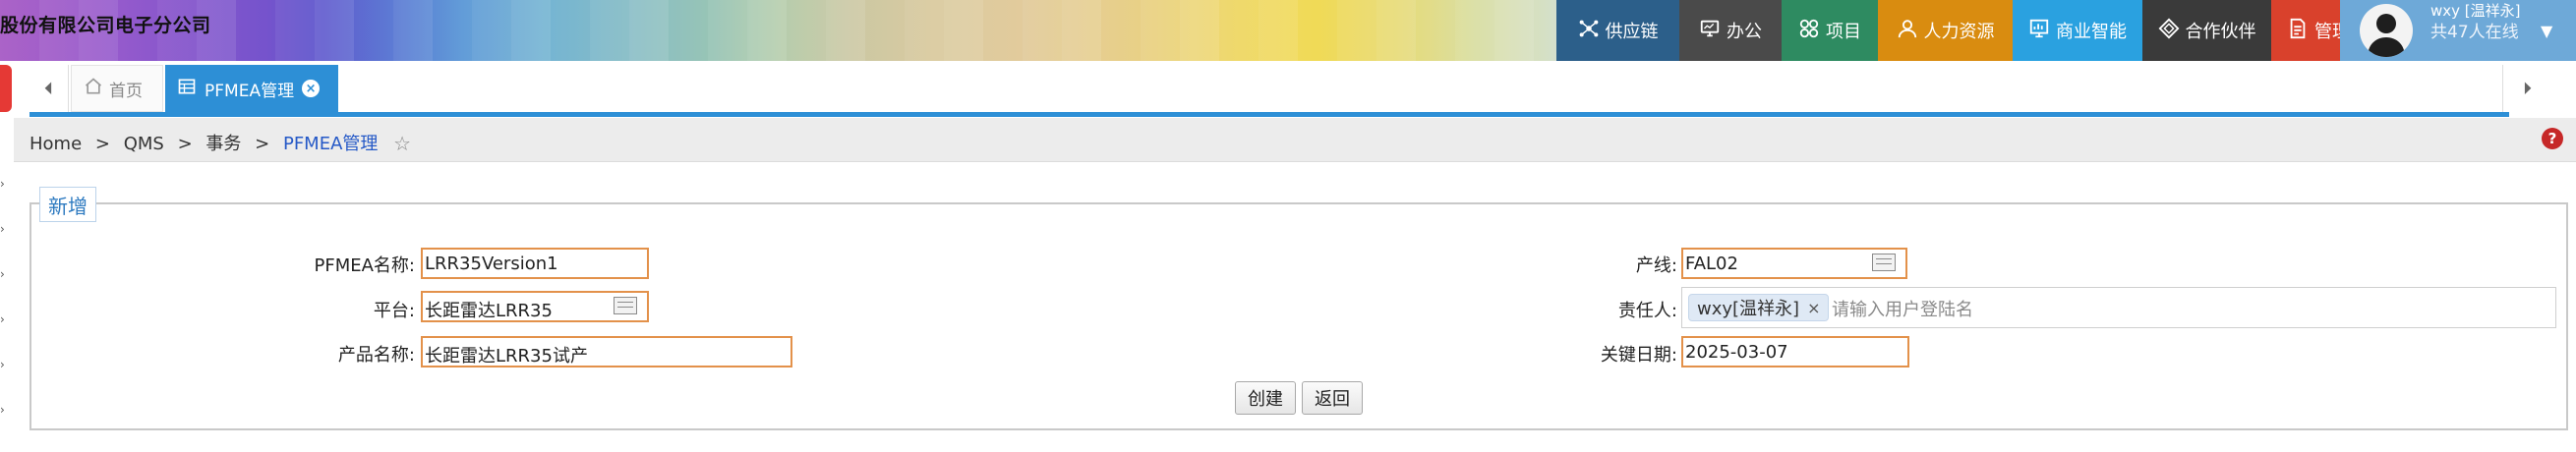  Describe the element at coordinates (1632, 32) in the screenshot. I see `menu-label: 供应链` at that location.